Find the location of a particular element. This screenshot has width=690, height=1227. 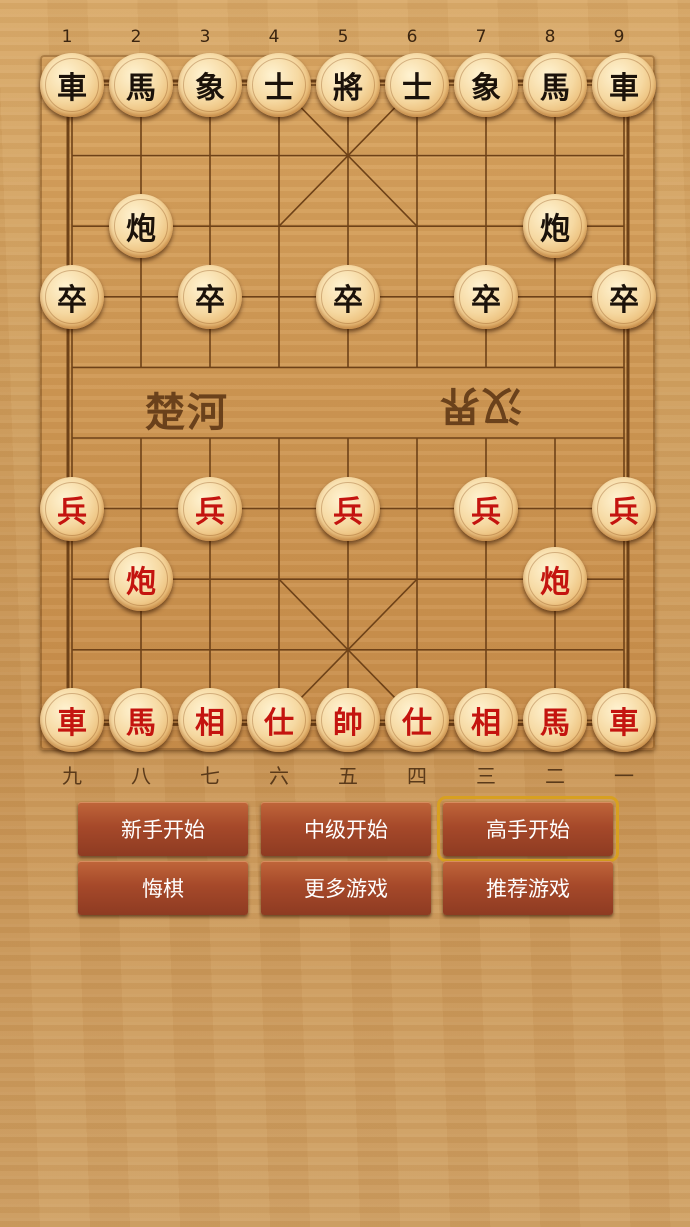

column-number-bottom: 八 is located at coordinates (141, 776).